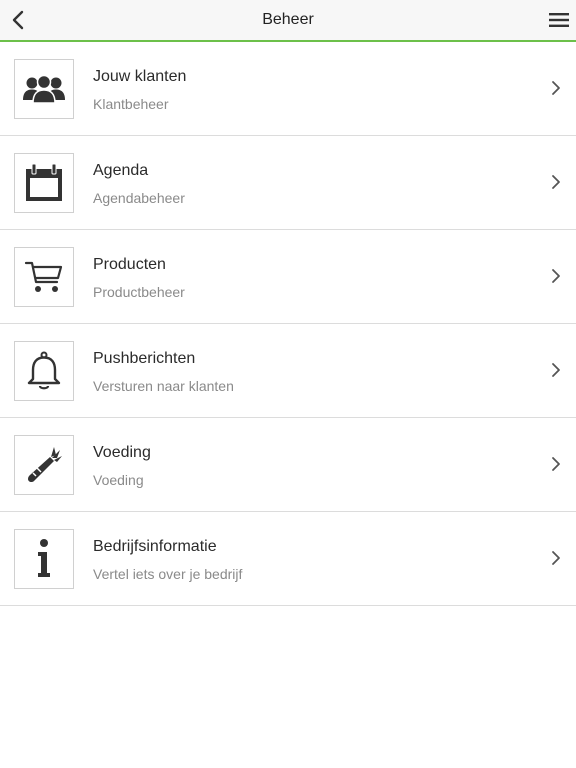  I want to click on list-item-subtitle: Voeding, so click(118, 480).